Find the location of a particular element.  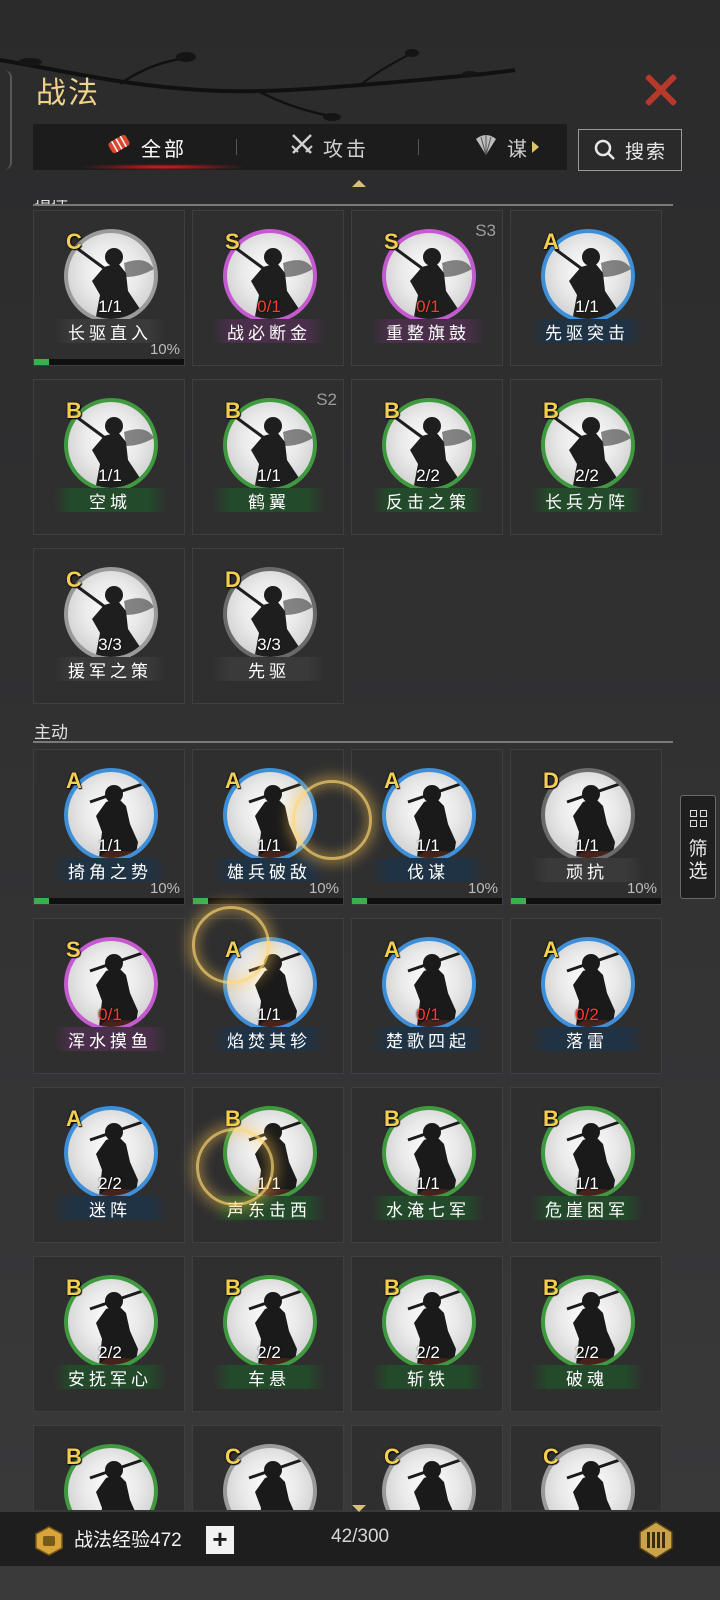

tactic-card: B 1/1 声东击西 is located at coordinates (268, 1165).